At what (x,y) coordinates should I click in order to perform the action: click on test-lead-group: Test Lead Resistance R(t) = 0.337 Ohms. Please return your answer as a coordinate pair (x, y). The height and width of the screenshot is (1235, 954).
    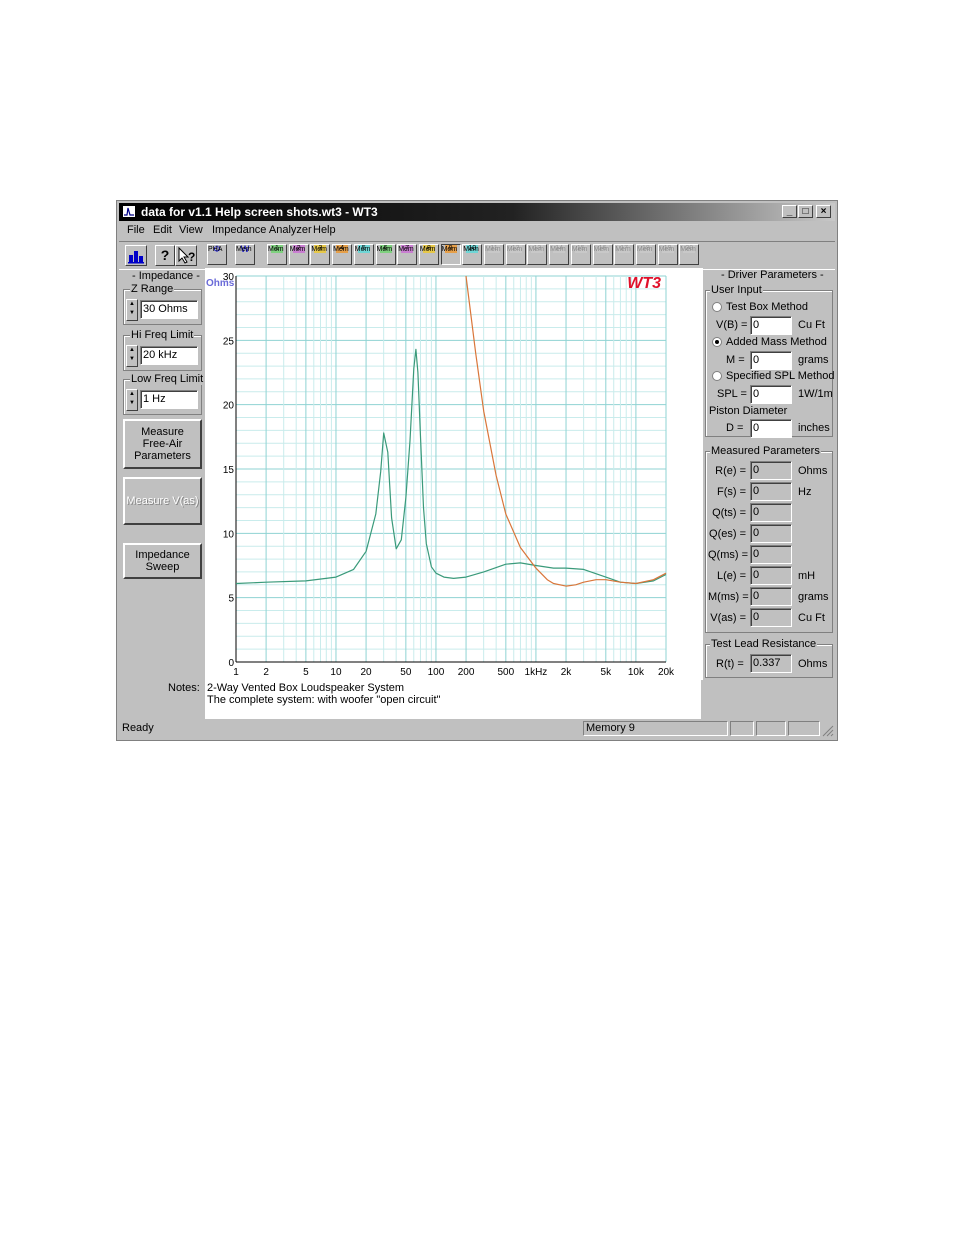
    Looking at the image, I should click on (769, 658).